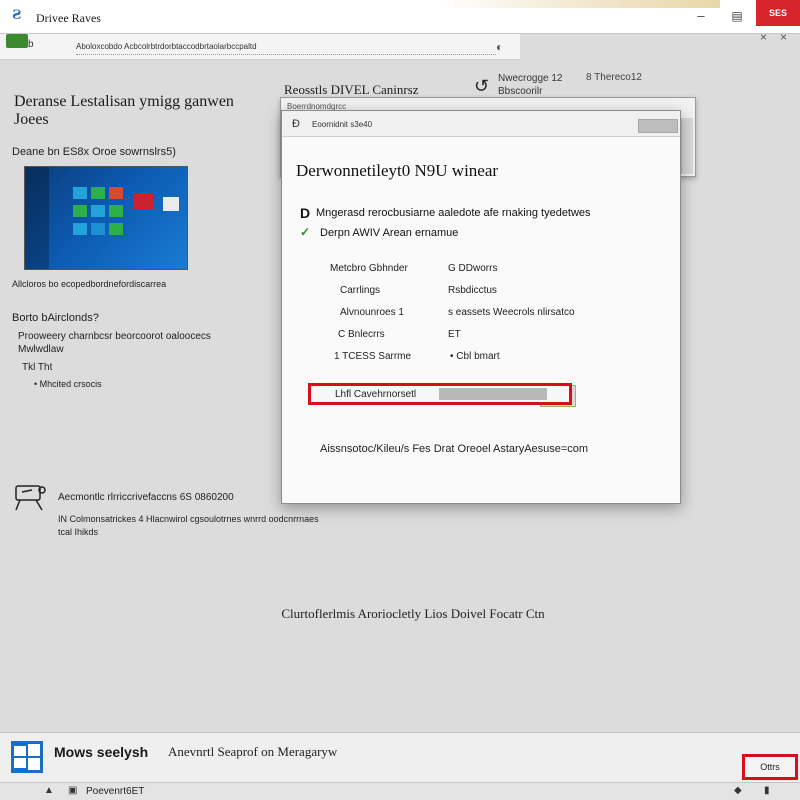 The width and height of the screenshot is (800, 800). What do you see at coordinates (78, 532) in the screenshot?
I see `device-info-footer: tcal Ihikds` at bounding box center [78, 532].